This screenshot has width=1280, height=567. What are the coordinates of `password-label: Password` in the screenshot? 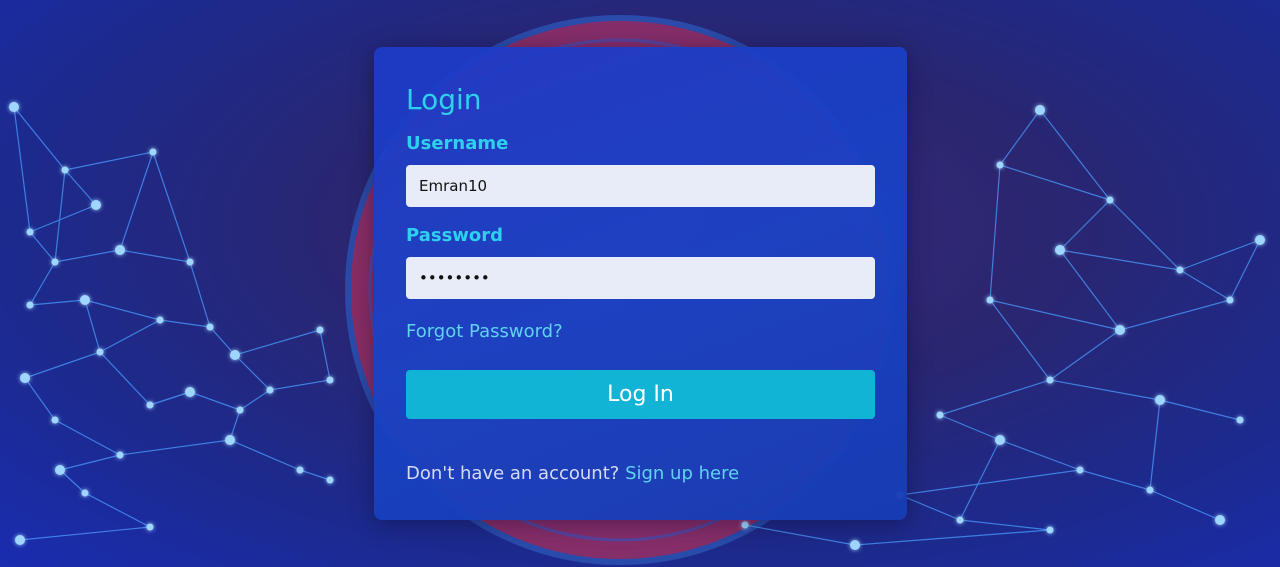 It's located at (455, 235).